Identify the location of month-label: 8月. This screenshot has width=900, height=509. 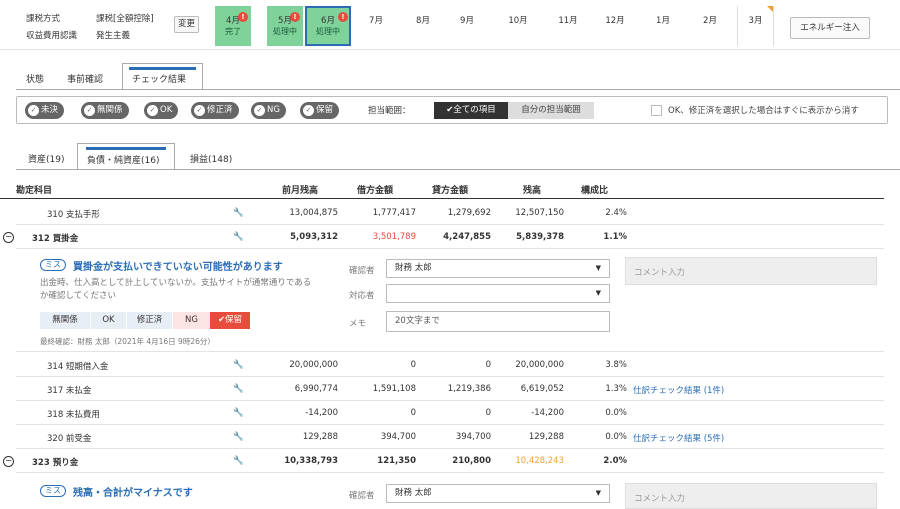
(423, 21).